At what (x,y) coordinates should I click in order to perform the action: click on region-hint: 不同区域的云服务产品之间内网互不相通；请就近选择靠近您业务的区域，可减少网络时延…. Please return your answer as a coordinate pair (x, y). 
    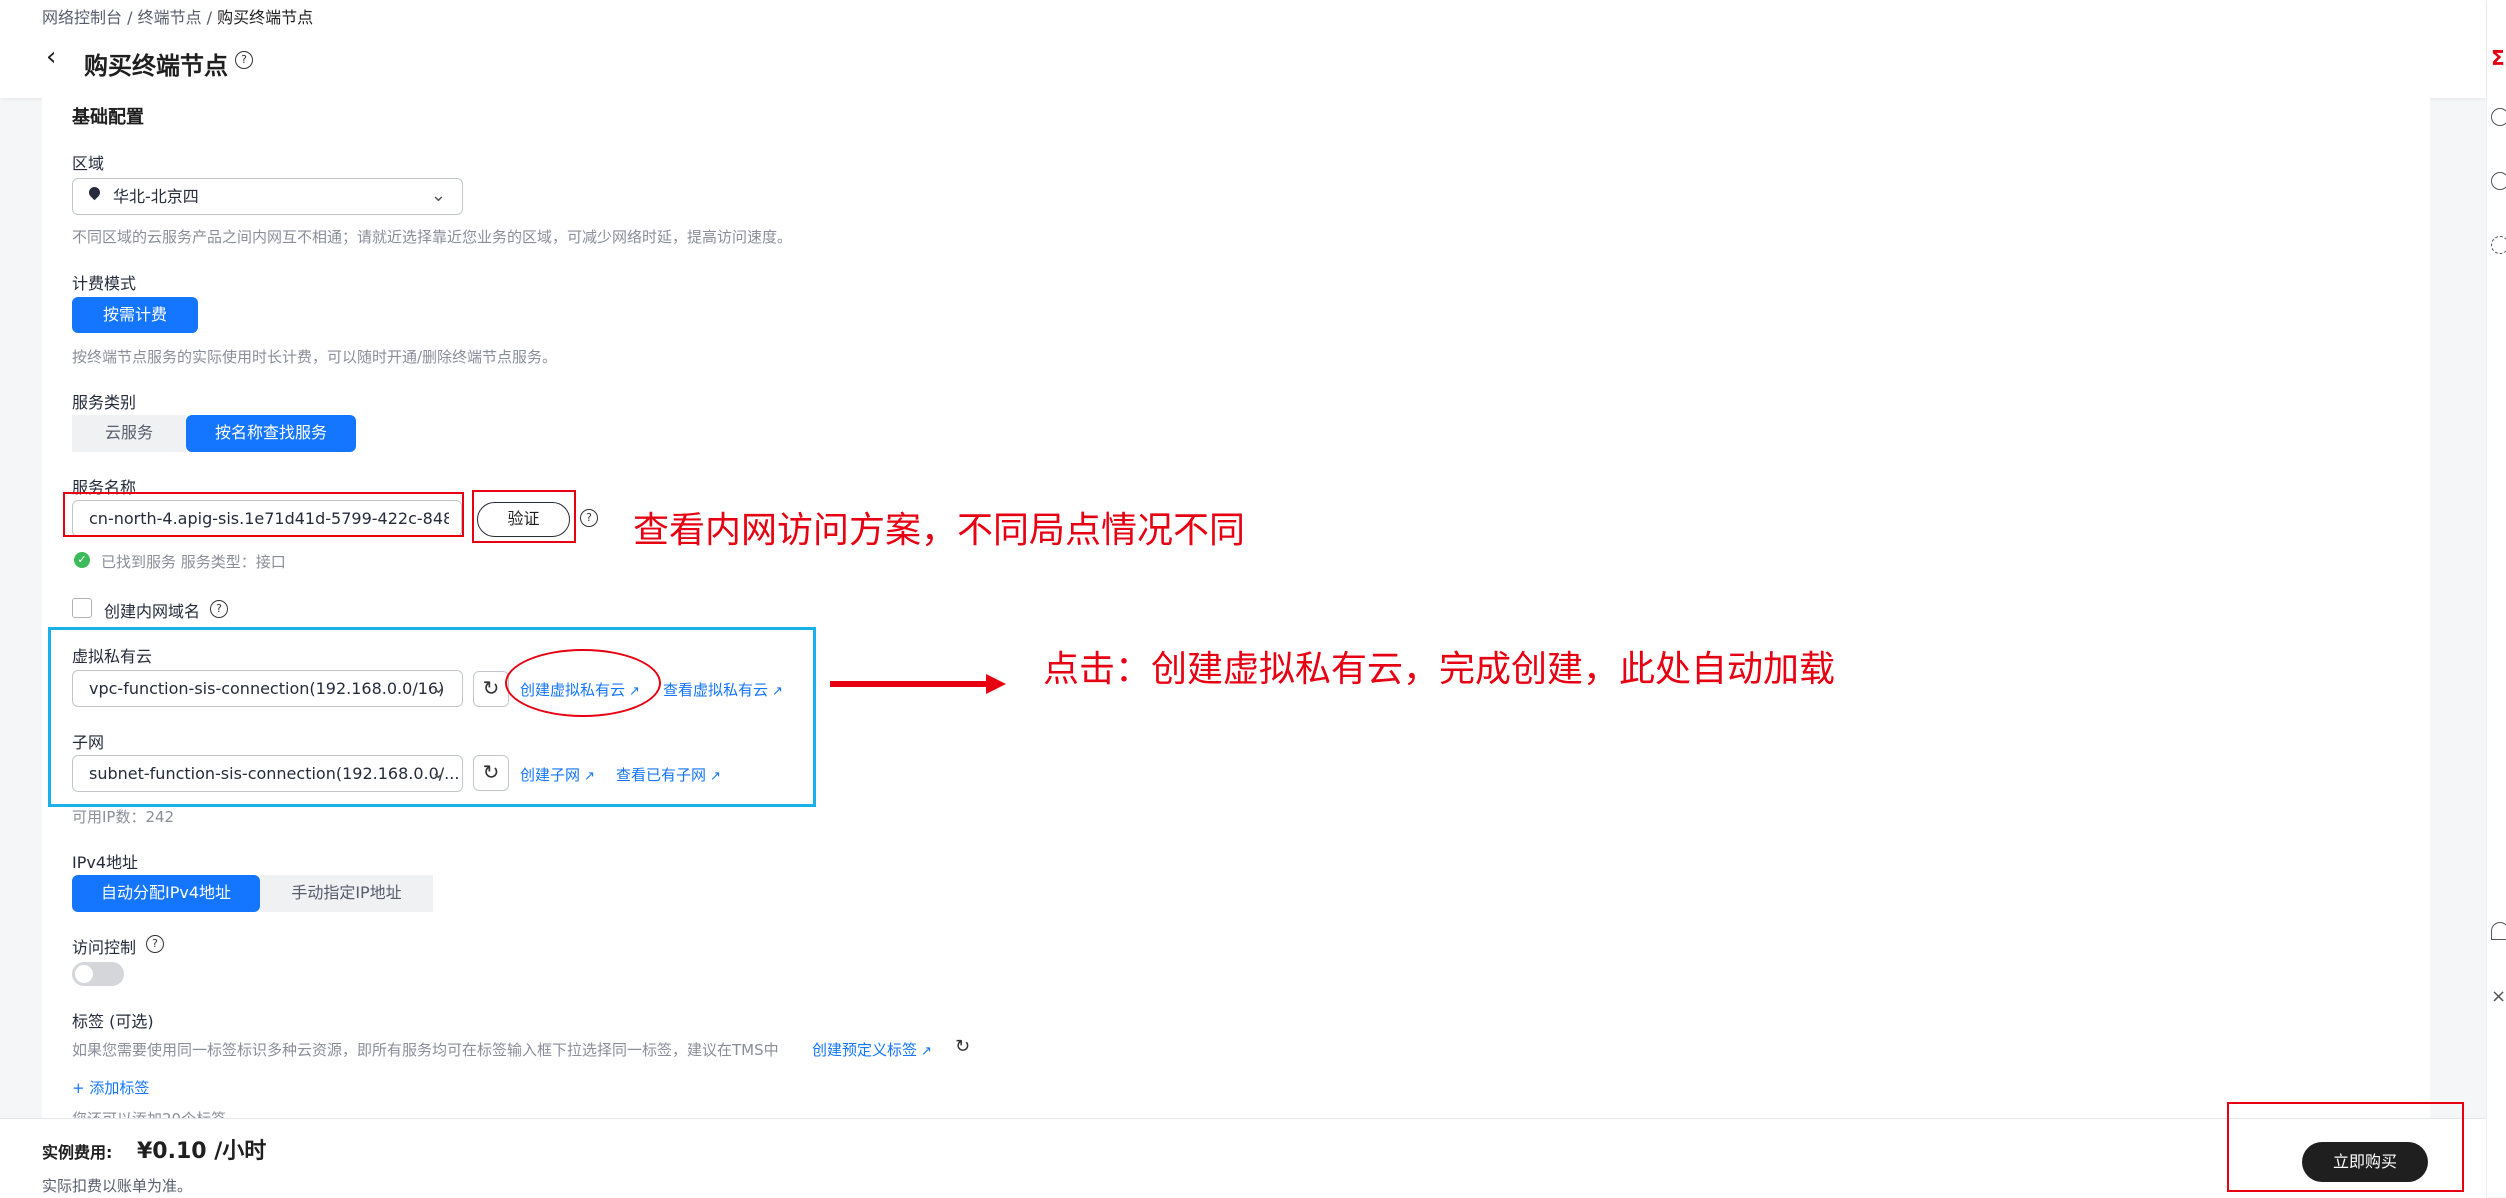
    Looking at the image, I should click on (432, 237).